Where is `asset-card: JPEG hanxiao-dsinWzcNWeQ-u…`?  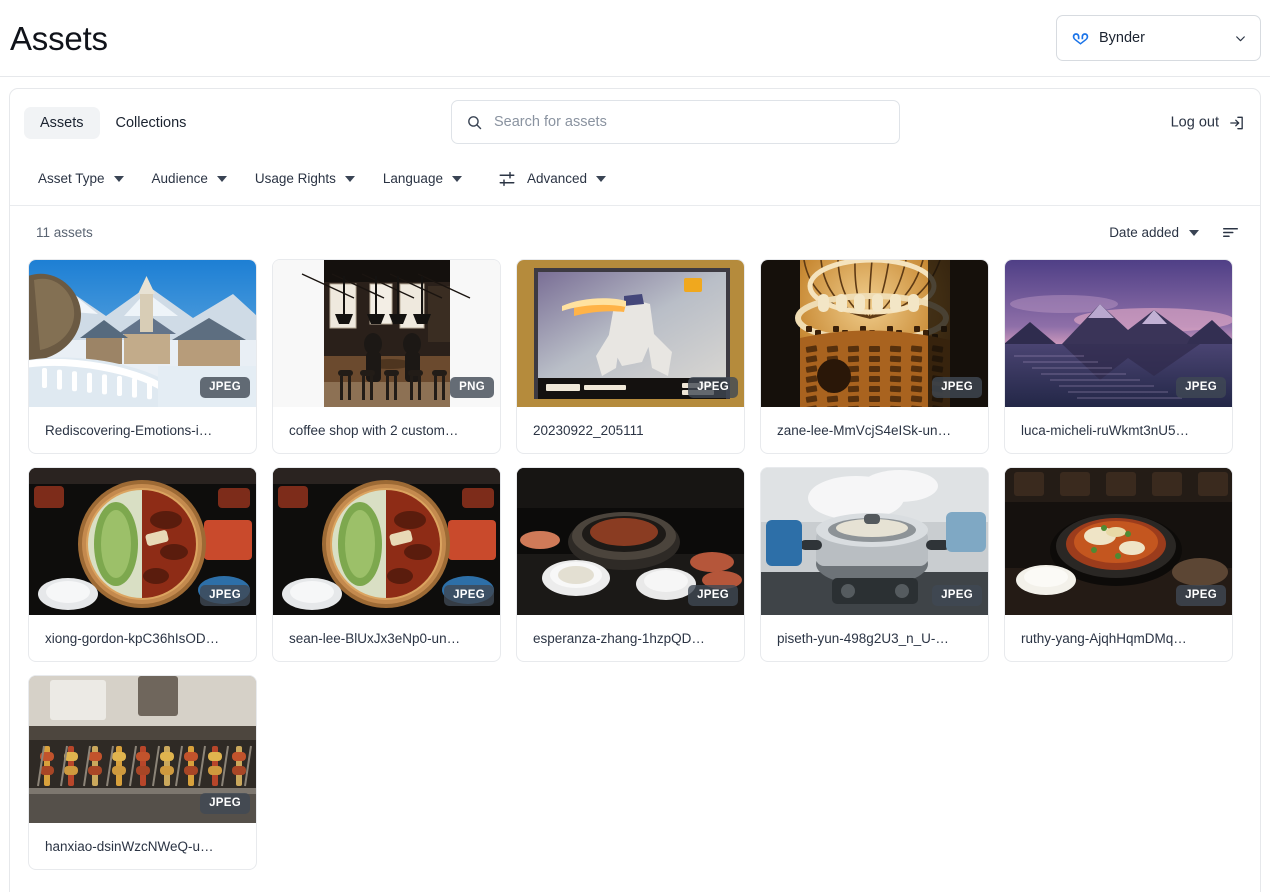 asset-card: JPEG hanxiao-dsinWzcNWeQ-u… is located at coordinates (142, 772).